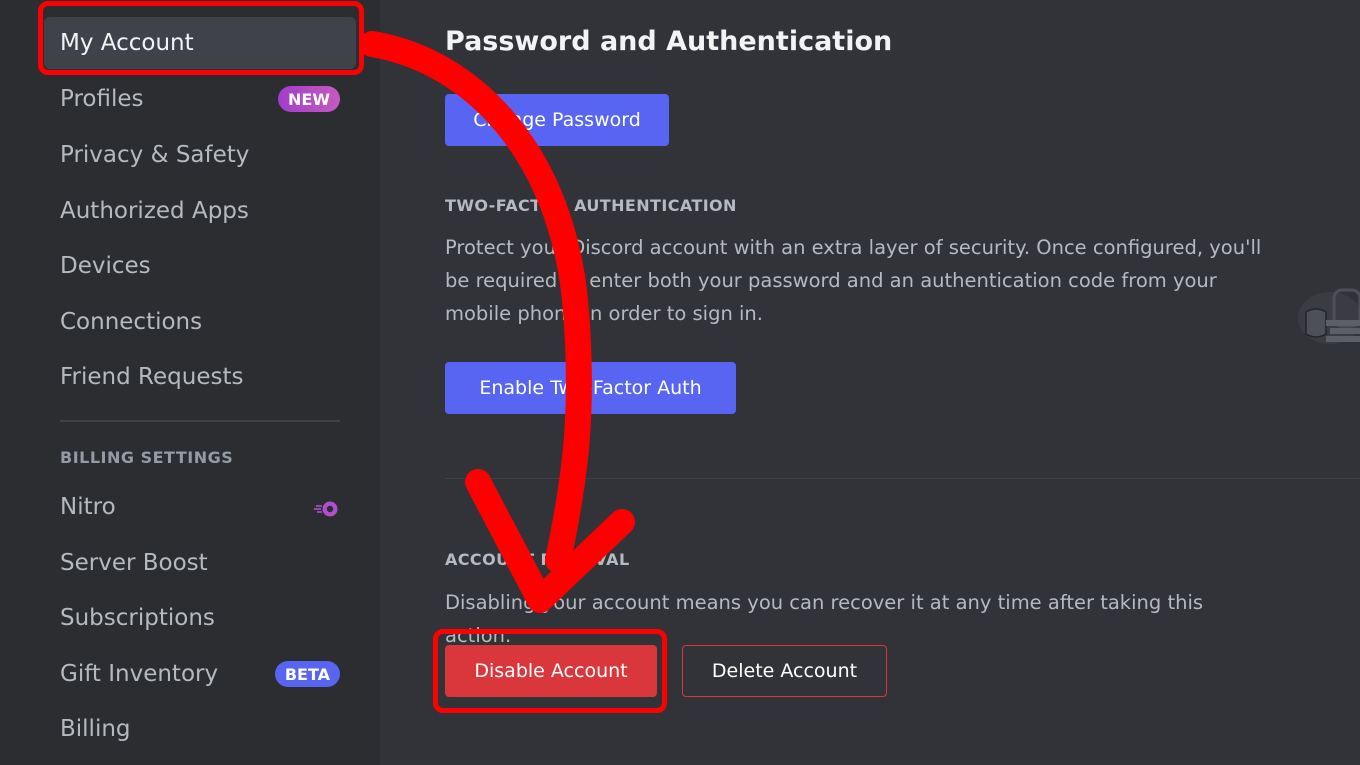 The image size is (1360, 765). Describe the element at coordinates (327, 507) in the screenshot. I see `nitro-icon` at that location.